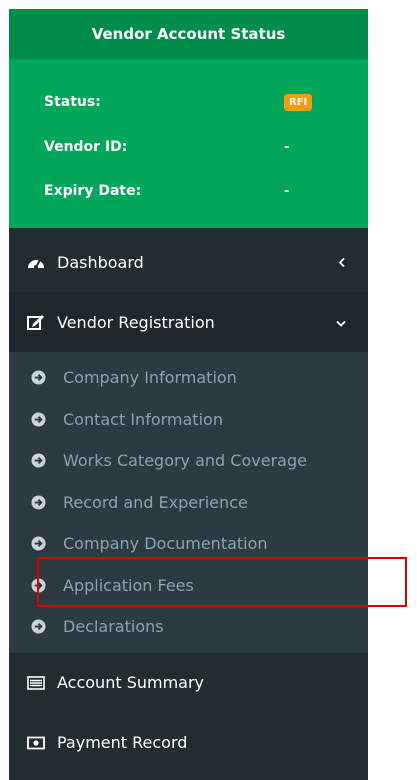 This screenshot has height=780, width=417. Describe the element at coordinates (206, 147) in the screenshot. I see `vendor-id-row: Vendor ID: -` at that location.